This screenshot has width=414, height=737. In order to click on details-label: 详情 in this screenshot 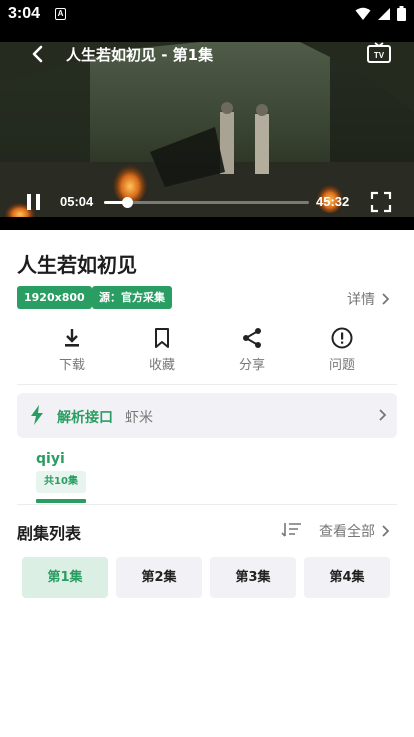, I will do `click(361, 300)`.